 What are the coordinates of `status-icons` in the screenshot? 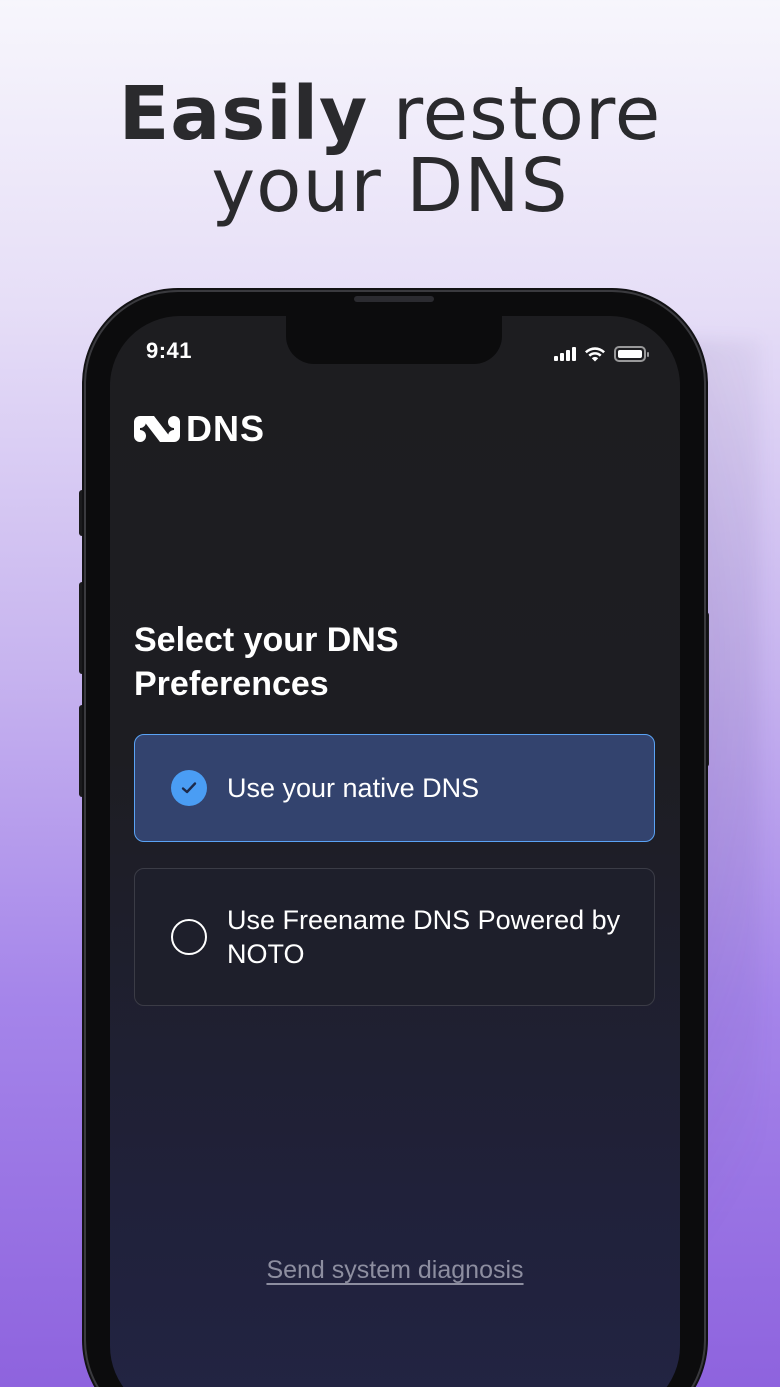 It's located at (601, 354).